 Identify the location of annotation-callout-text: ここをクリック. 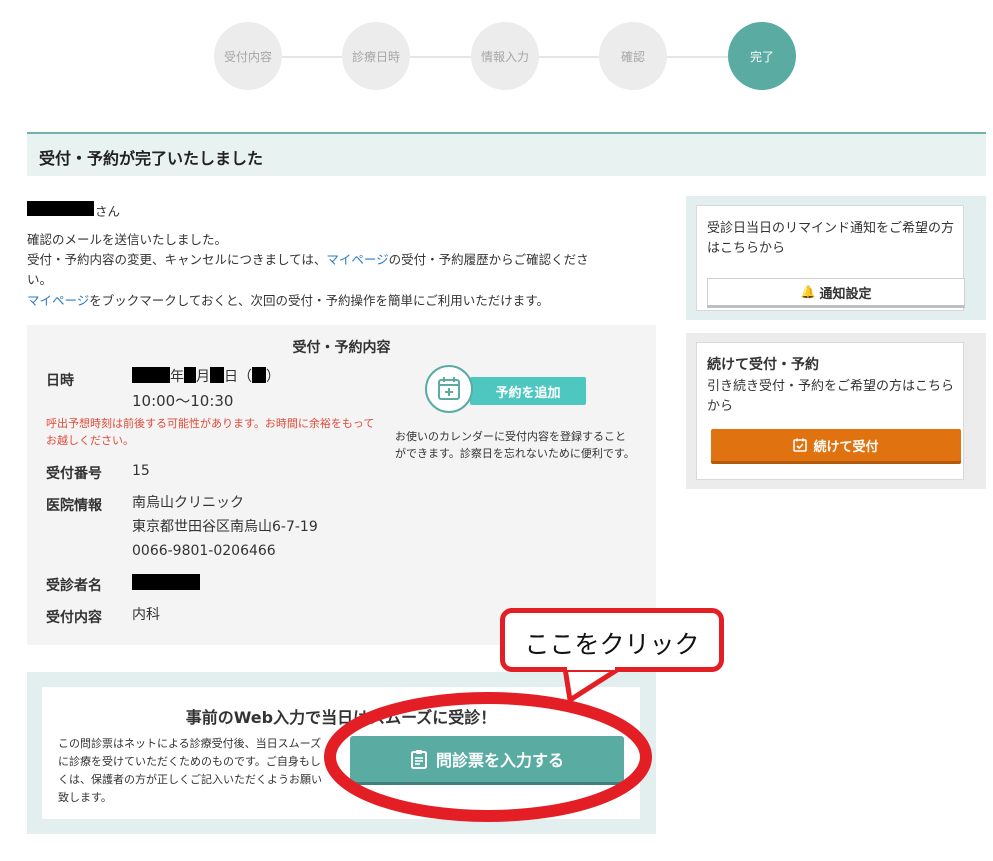
(612, 644).